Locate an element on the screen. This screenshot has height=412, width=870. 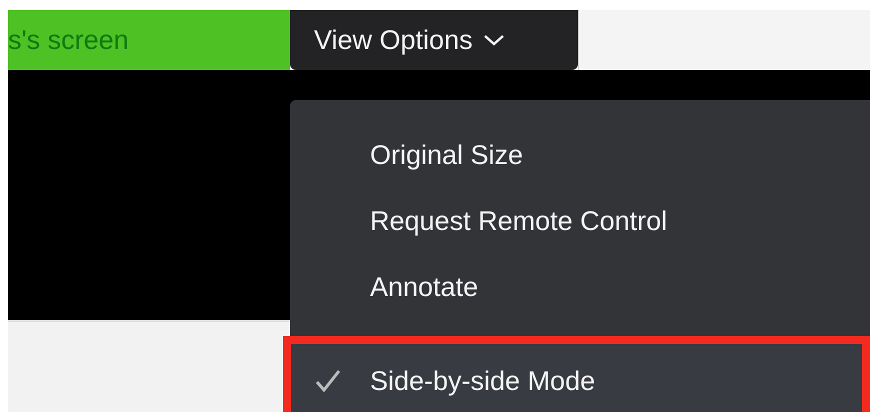
screen-share-label: s's screen is located at coordinates (149, 40).